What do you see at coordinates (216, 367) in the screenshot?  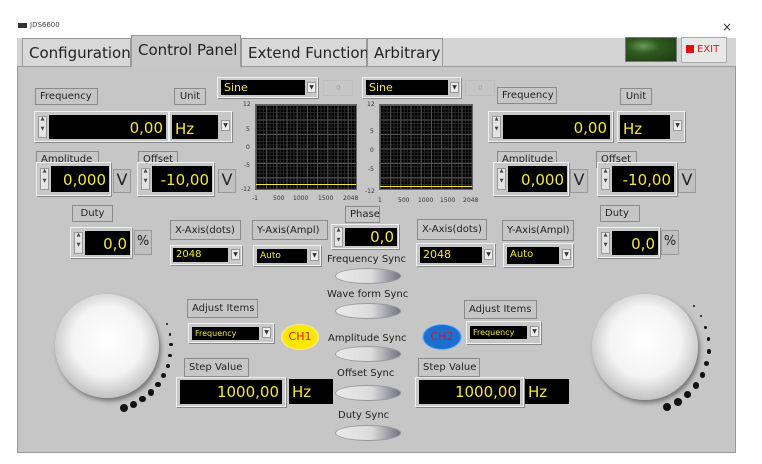 I see `ch1-step-value-label: Step Value` at bounding box center [216, 367].